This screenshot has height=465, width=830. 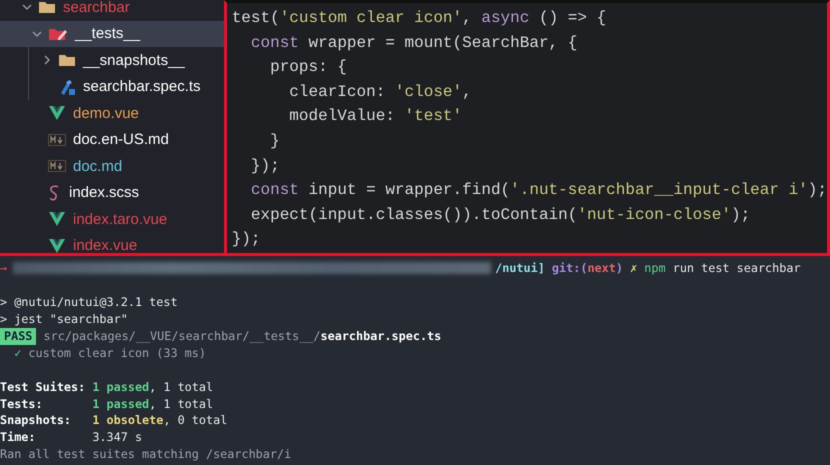 What do you see at coordinates (380, 92) in the screenshot?
I see `code-line: clearIcon: 'close',` at bounding box center [380, 92].